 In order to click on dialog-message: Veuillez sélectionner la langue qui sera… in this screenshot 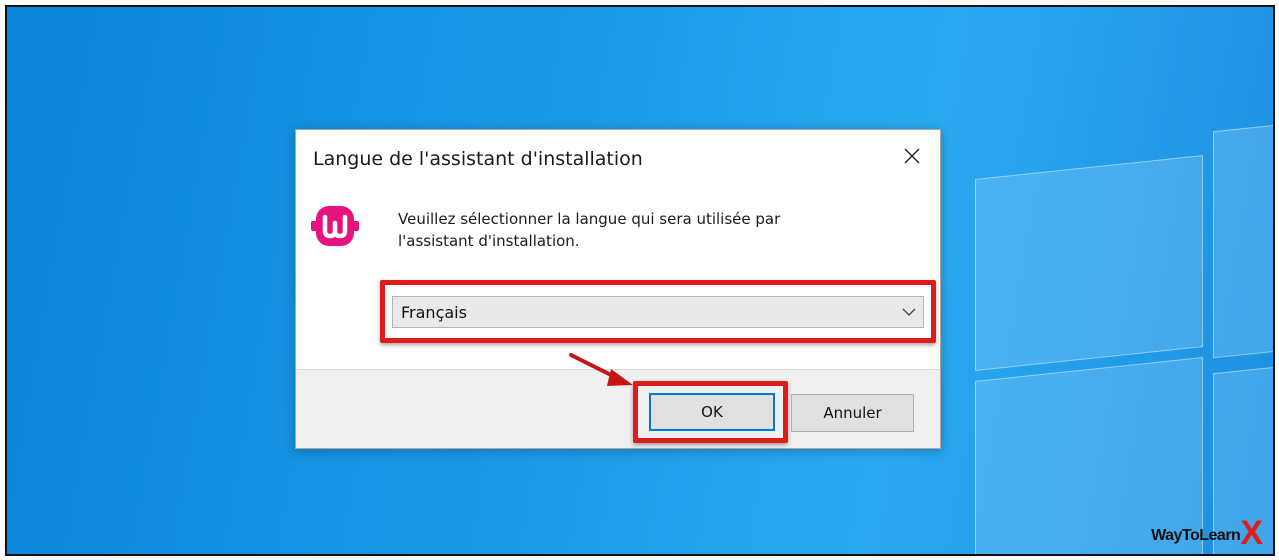, I will do `click(589, 230)`.